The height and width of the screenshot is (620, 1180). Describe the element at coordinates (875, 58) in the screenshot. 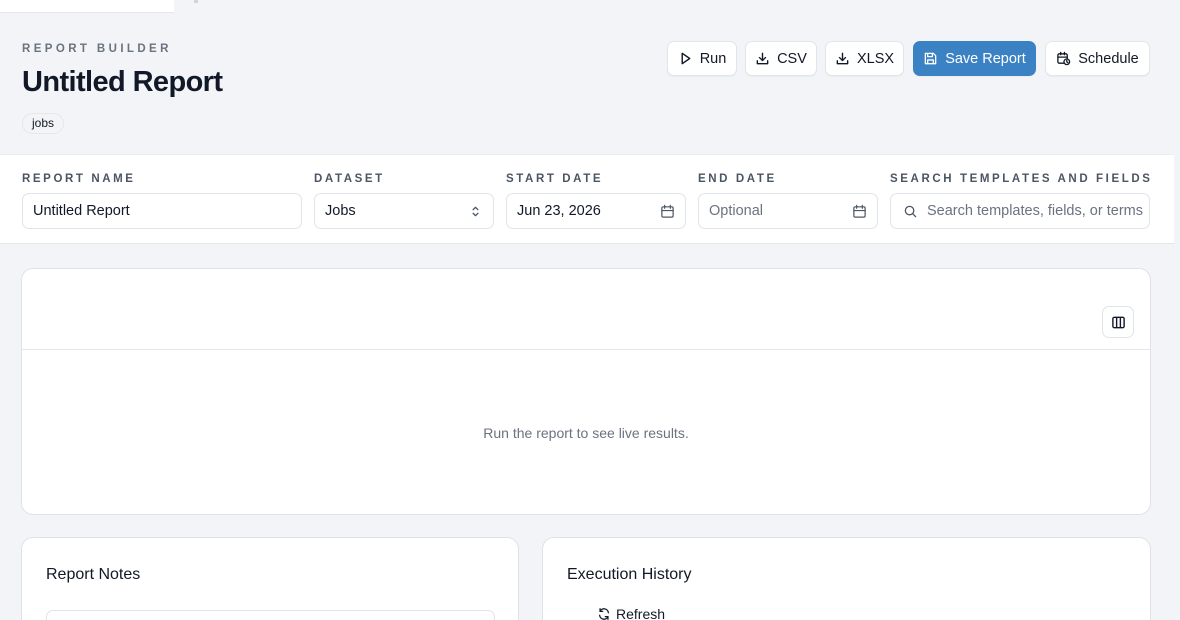

I see `xlsx-label: XLSX` at that location.